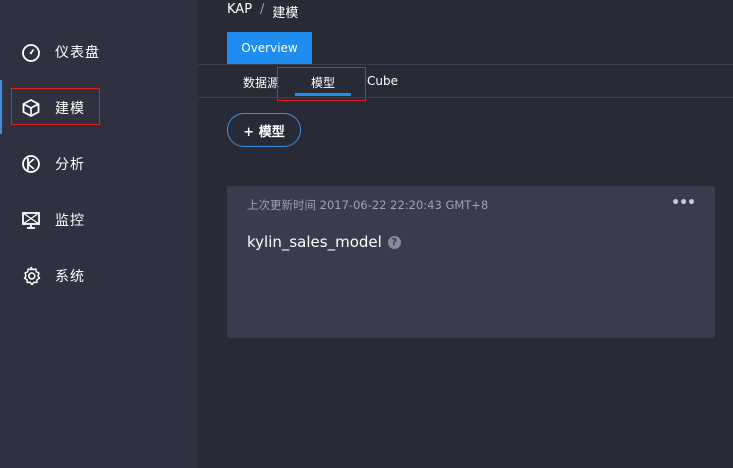 The width and height of the screenshot is (733, 468). What do you see at coordinates (264, 130) in the screenshot?
I see `add-model-button: + 模型` at bounding box center [264, 130].